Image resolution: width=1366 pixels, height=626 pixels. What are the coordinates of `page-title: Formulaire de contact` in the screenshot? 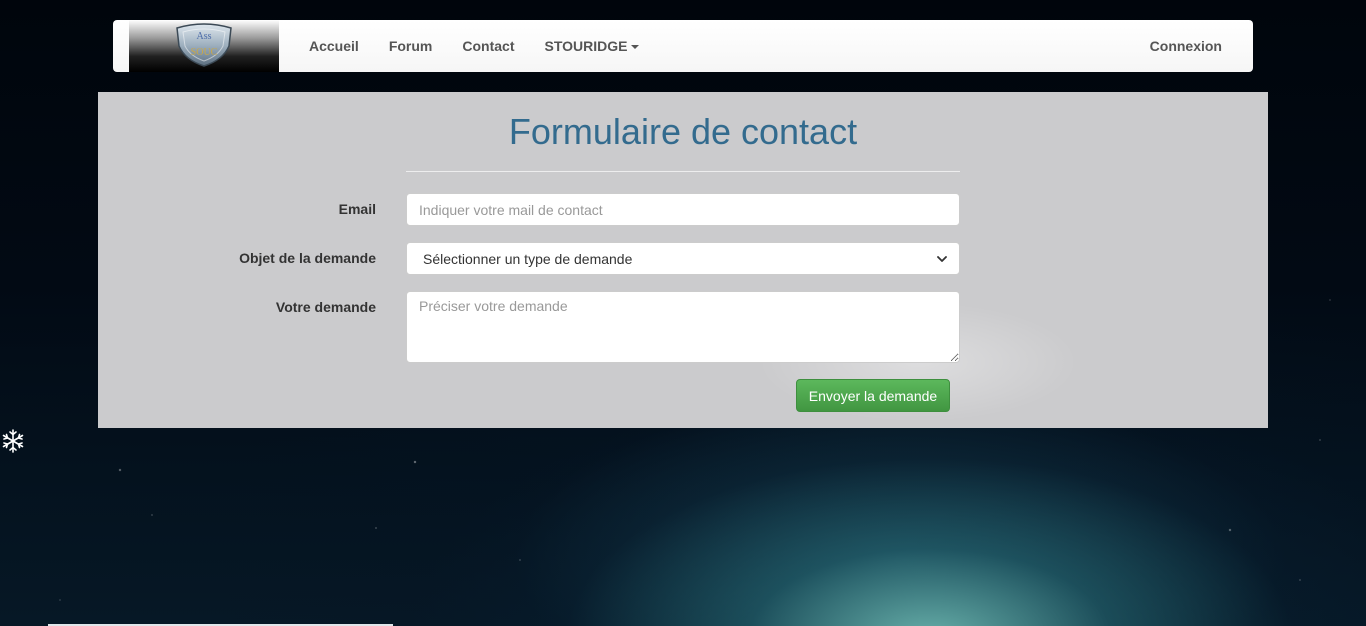 It's located at (683, 131).